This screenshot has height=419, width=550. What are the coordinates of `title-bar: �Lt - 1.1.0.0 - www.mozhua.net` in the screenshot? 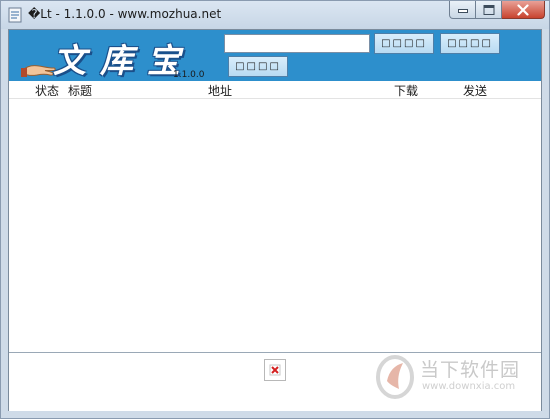 It's located at (275, 15).